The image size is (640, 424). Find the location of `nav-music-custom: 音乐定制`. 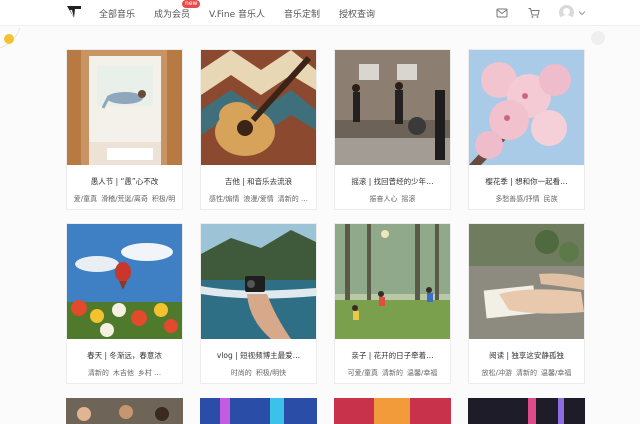

nav-music-custom: 音乐定制 is located at coordinates (302, 13).